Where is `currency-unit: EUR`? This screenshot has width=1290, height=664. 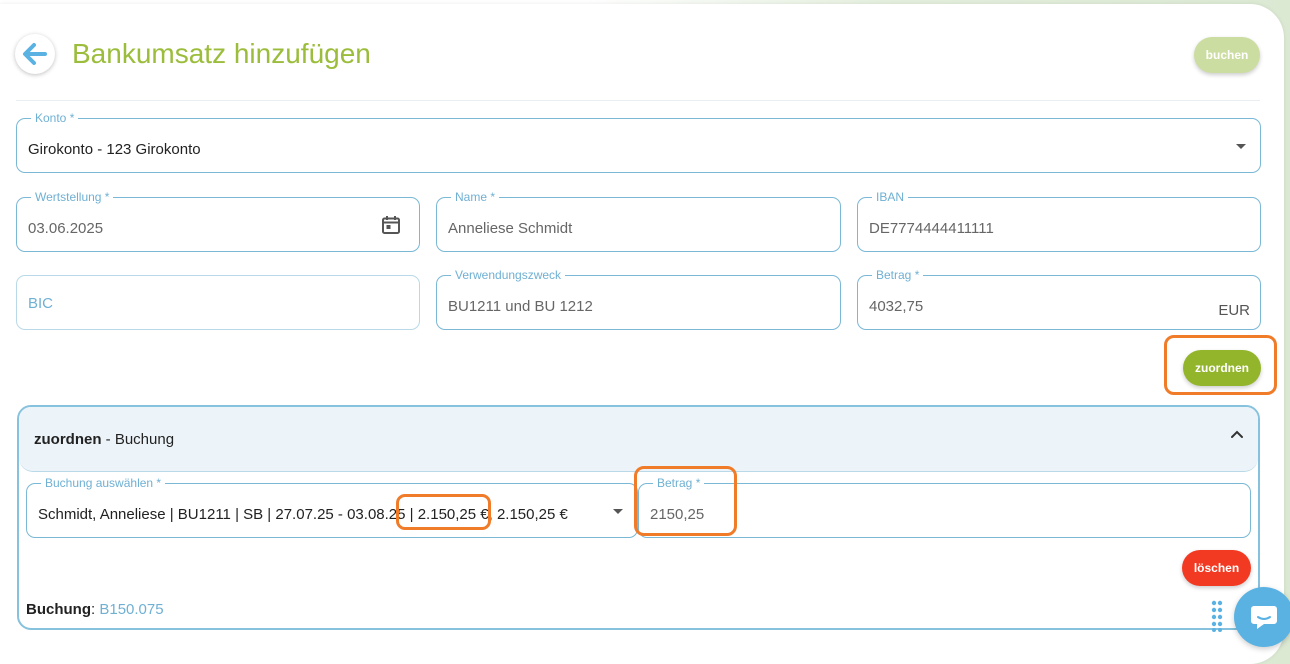 currency-unit: EUR is located at coordinates (1234, 310).